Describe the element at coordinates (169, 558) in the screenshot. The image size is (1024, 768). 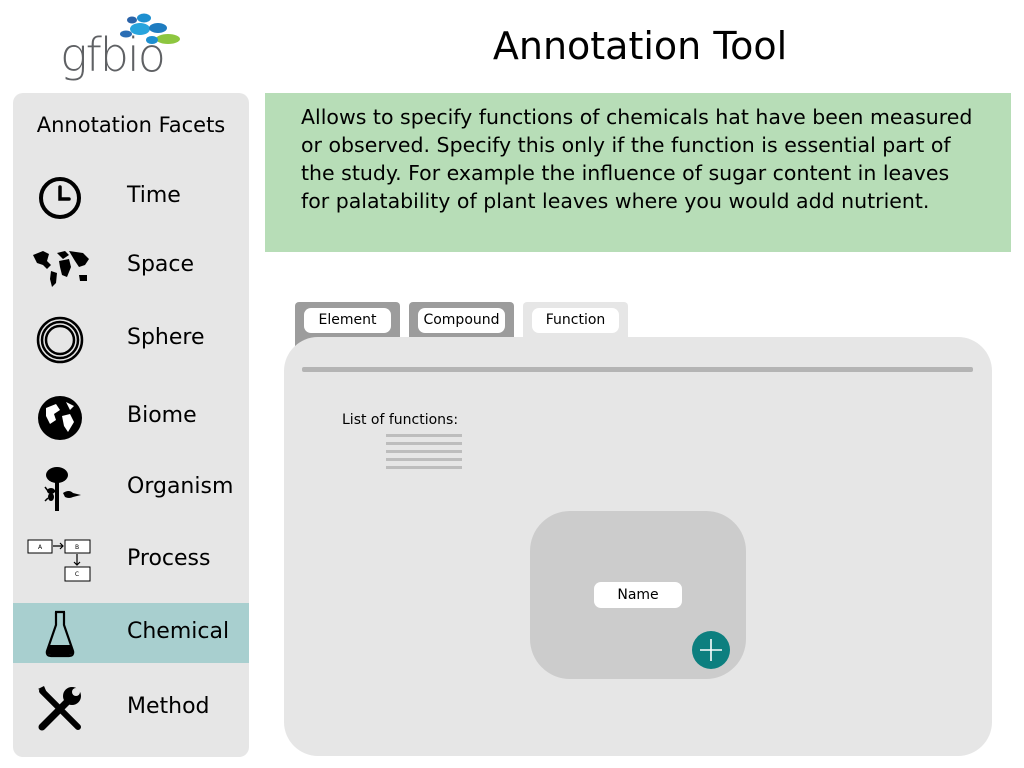
I see `sidebar-item-label: Process` at that location.